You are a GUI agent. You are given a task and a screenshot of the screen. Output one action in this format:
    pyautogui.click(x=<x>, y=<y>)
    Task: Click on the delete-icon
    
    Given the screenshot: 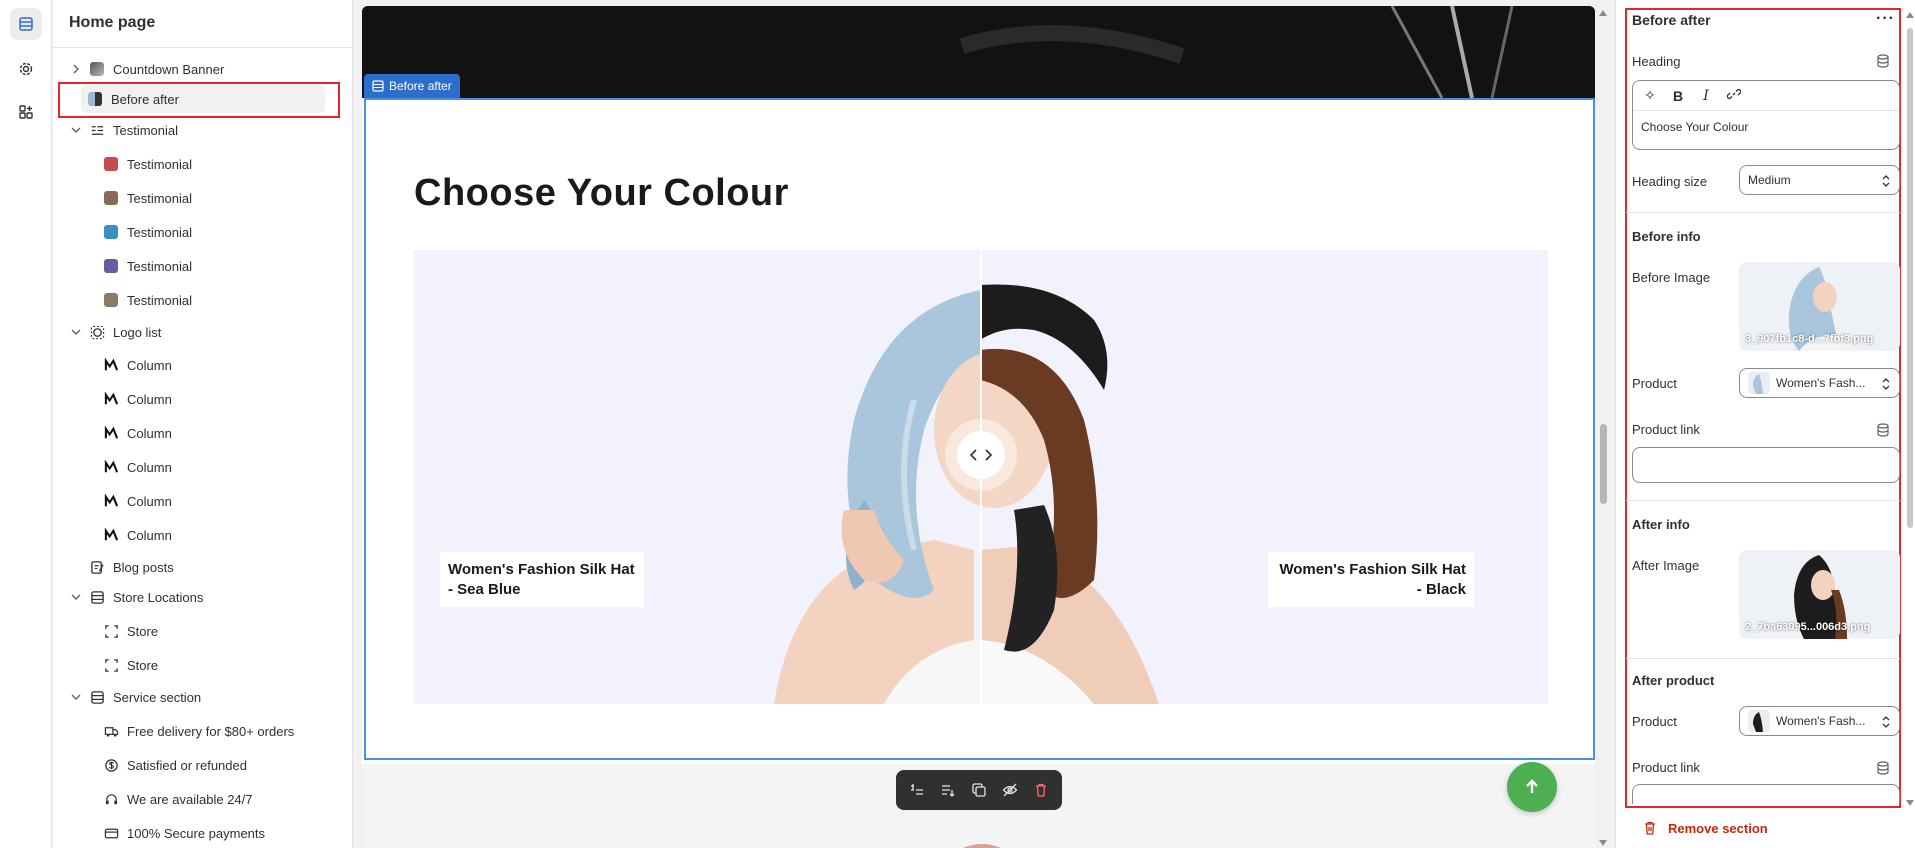 What is the action you would take?
    pyautogui.click(x=1041, y=790)
    